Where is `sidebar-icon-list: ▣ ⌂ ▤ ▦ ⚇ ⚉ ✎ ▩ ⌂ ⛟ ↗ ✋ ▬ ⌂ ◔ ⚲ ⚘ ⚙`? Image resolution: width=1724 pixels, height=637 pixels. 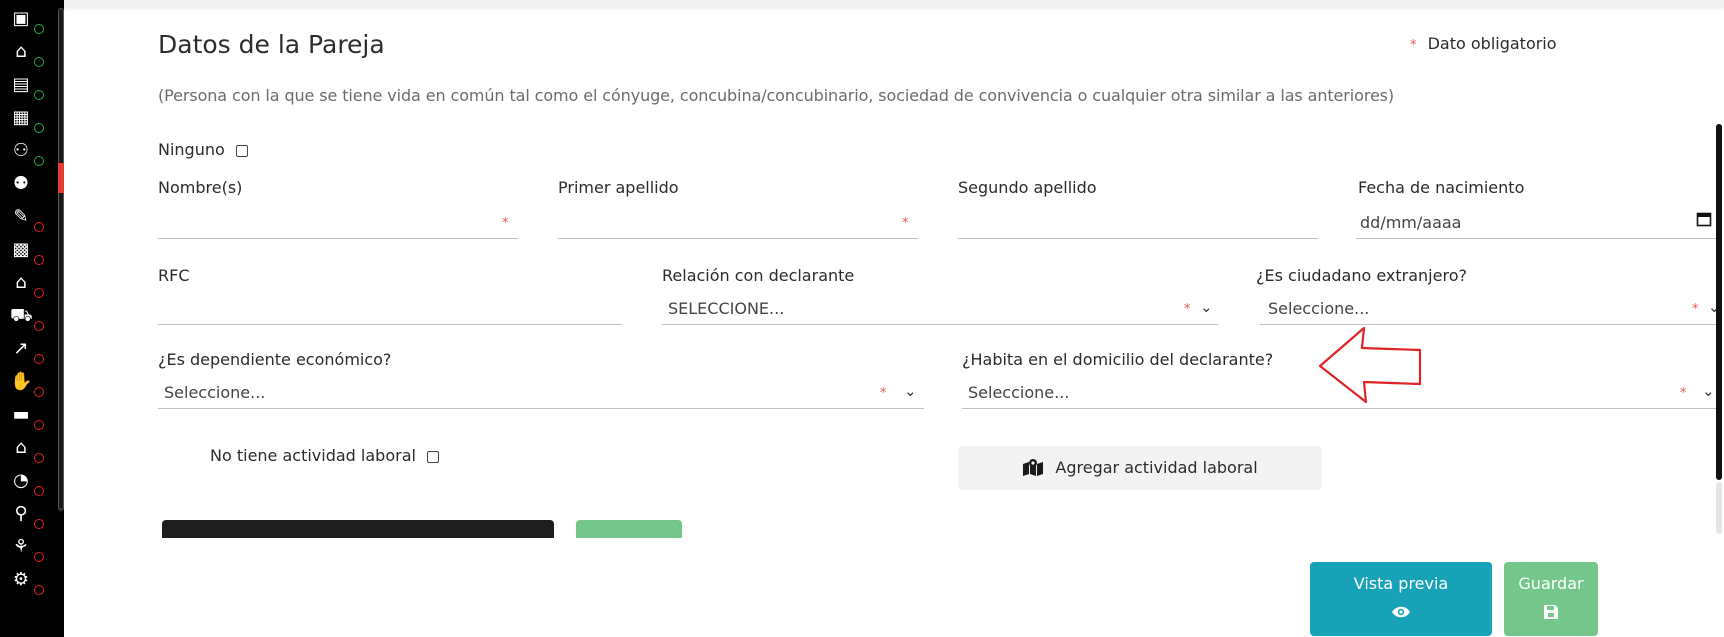 sidebar-icon-list: ▣ ⌂ ▤ ▦ ⚇ ⚉ ✎ ▩ ⌂ ⛟ ↗ ✋ ▬ ⌂ ◔ ⚲ ⚘ ⚙ is located at coordinates (22, 301).